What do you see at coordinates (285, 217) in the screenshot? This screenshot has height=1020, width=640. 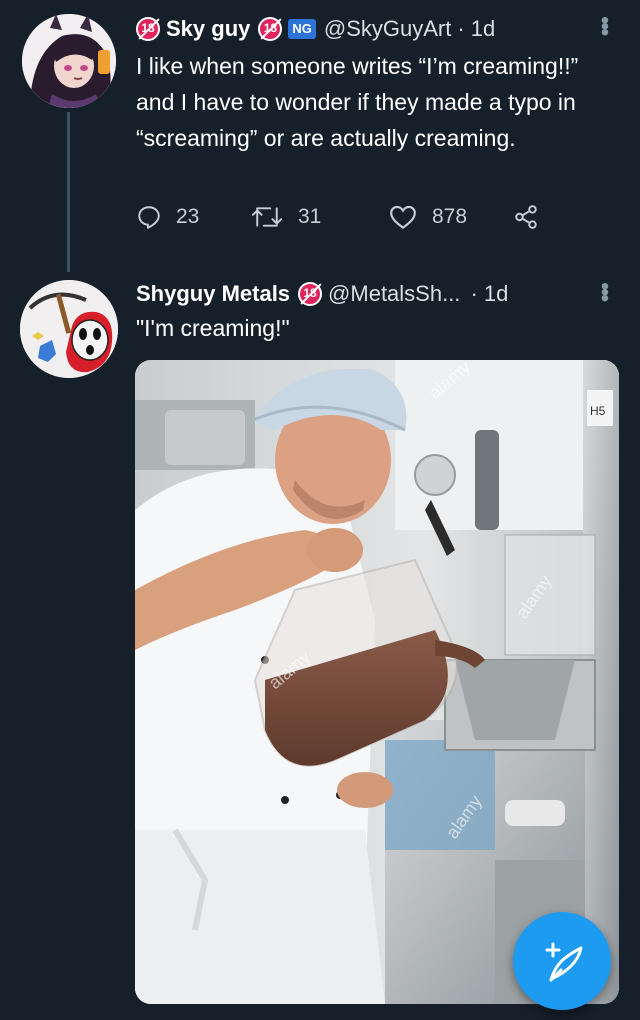 I see `retweet-button: 31` at bounding box center [285, 217].